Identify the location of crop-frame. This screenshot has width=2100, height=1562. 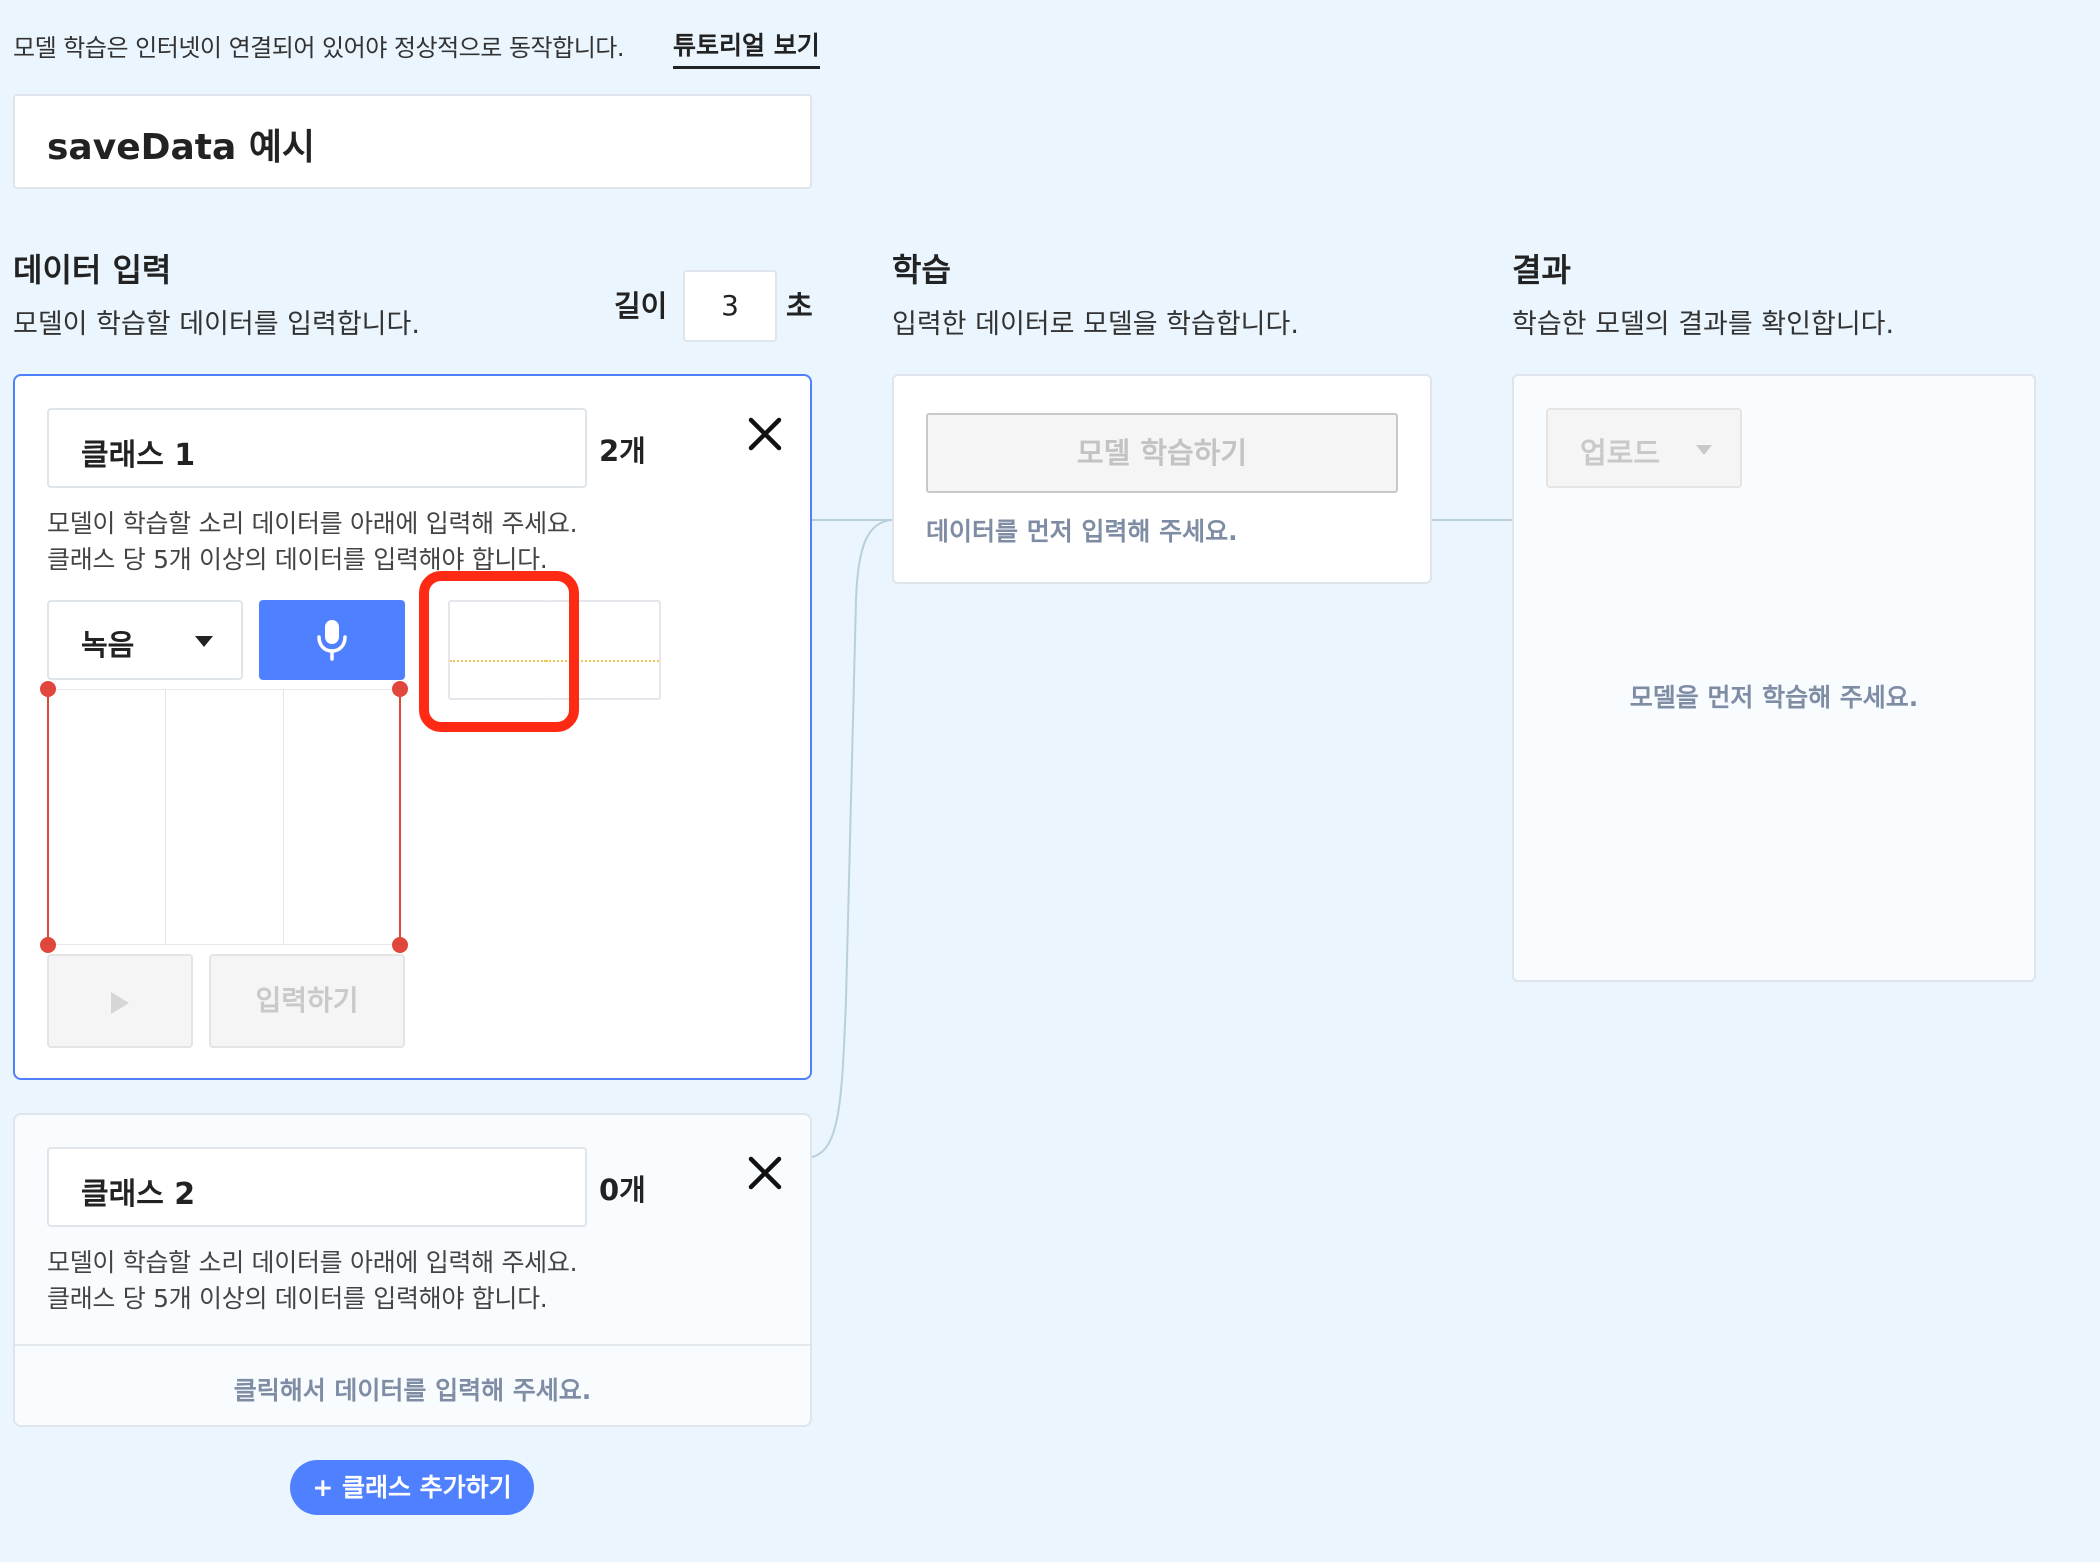
(224, 817).